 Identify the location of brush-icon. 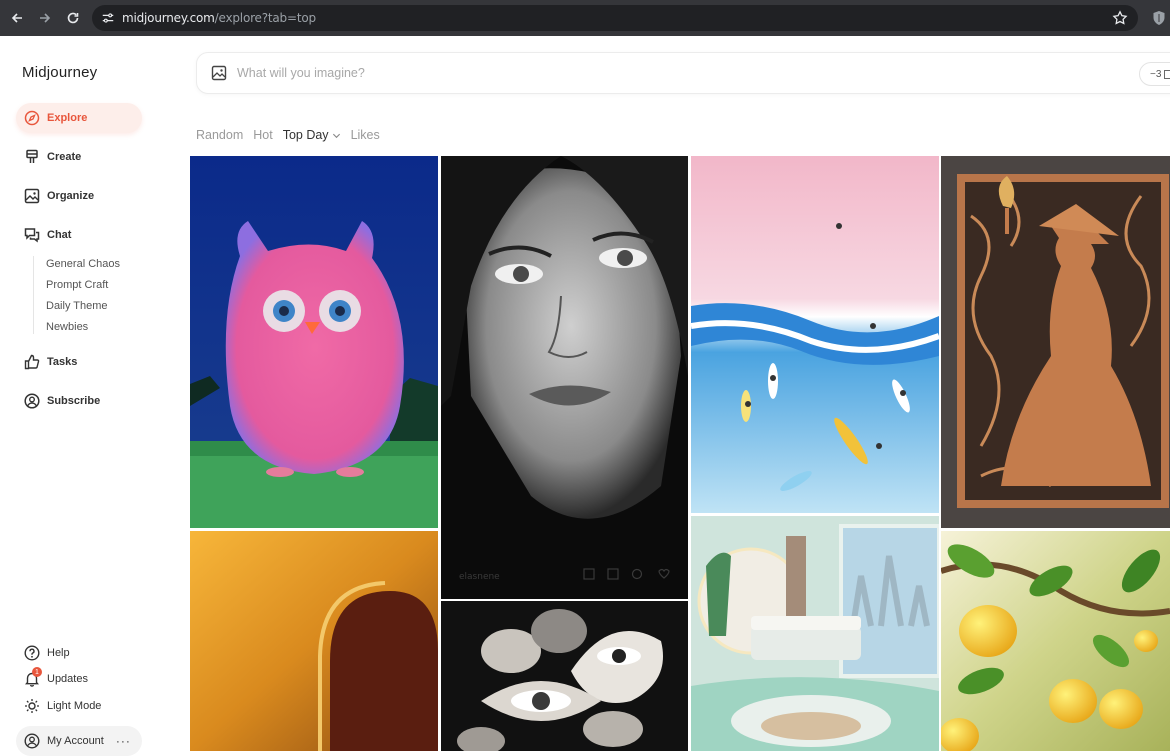
(32, 157).